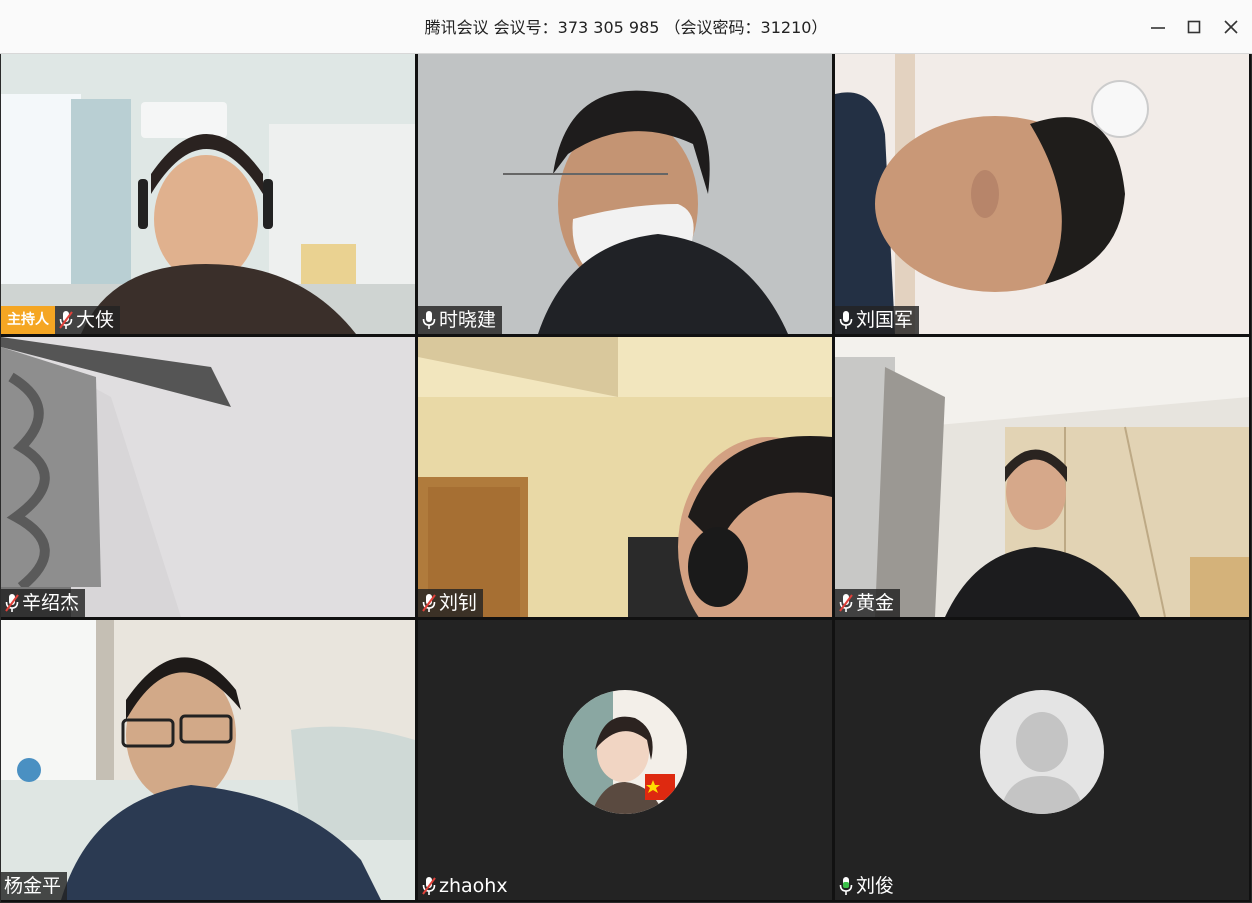  I want to click on participant-tile-3: 刘国军, so click(1042, 194).